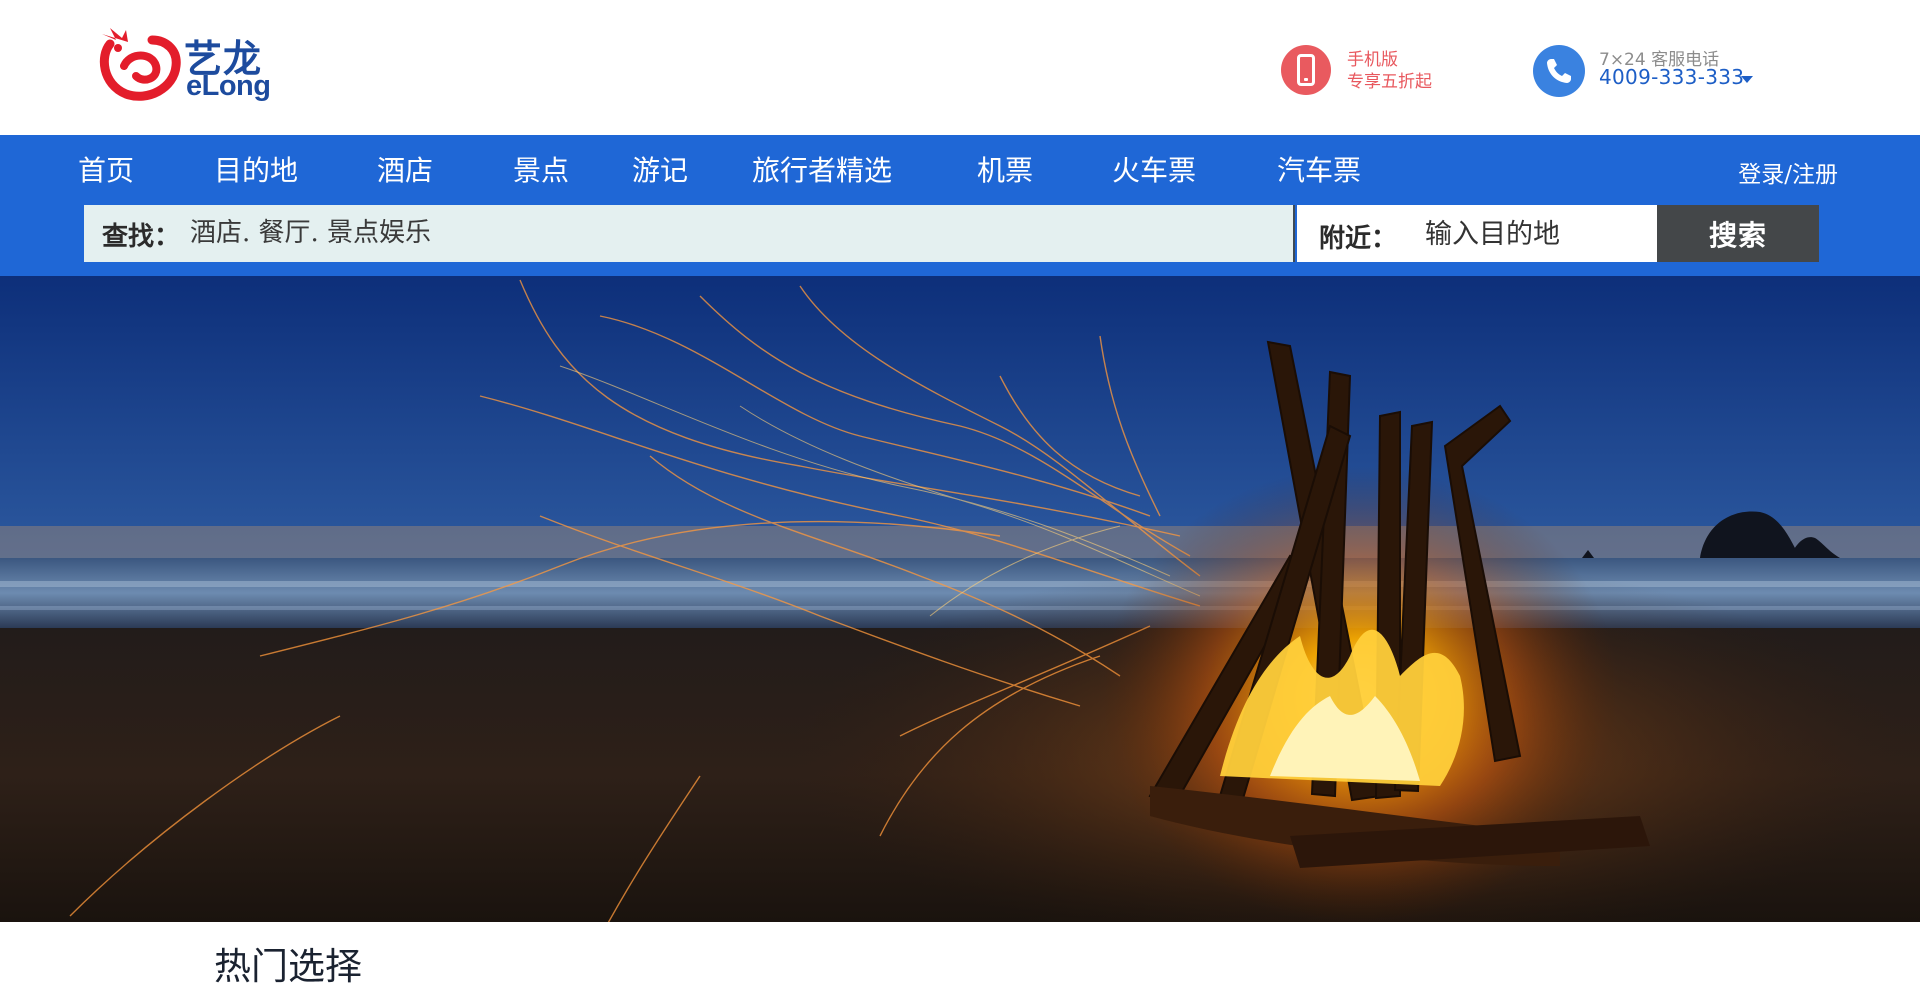 Image resolution: width=1920 pixels, height=998 pixels. I want to click on nav-item-bus: 汽车票, so click(1319, 169).